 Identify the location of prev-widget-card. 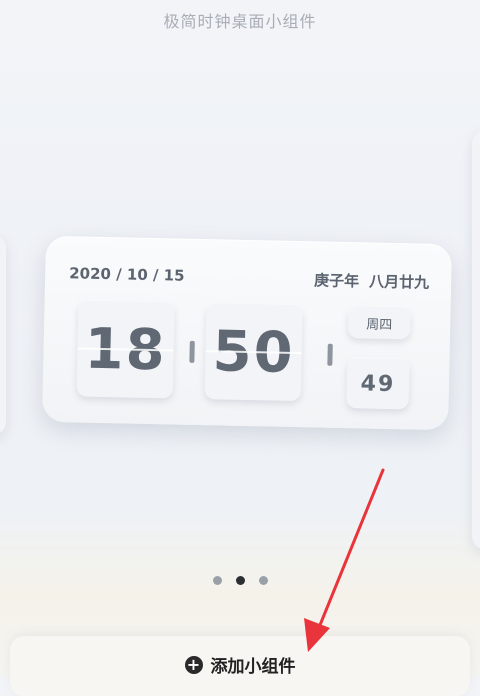
(3, 335).